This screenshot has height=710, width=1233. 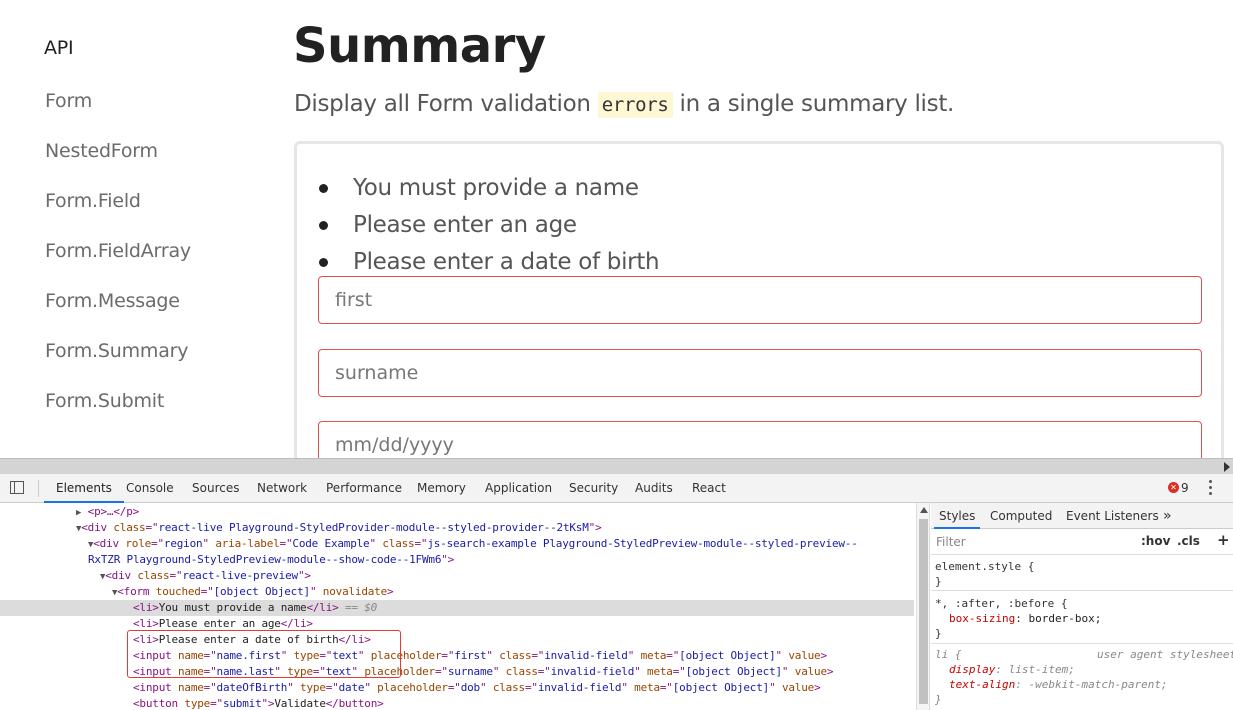 I want to click on tab-security: Security, so click(x=593, y=488).